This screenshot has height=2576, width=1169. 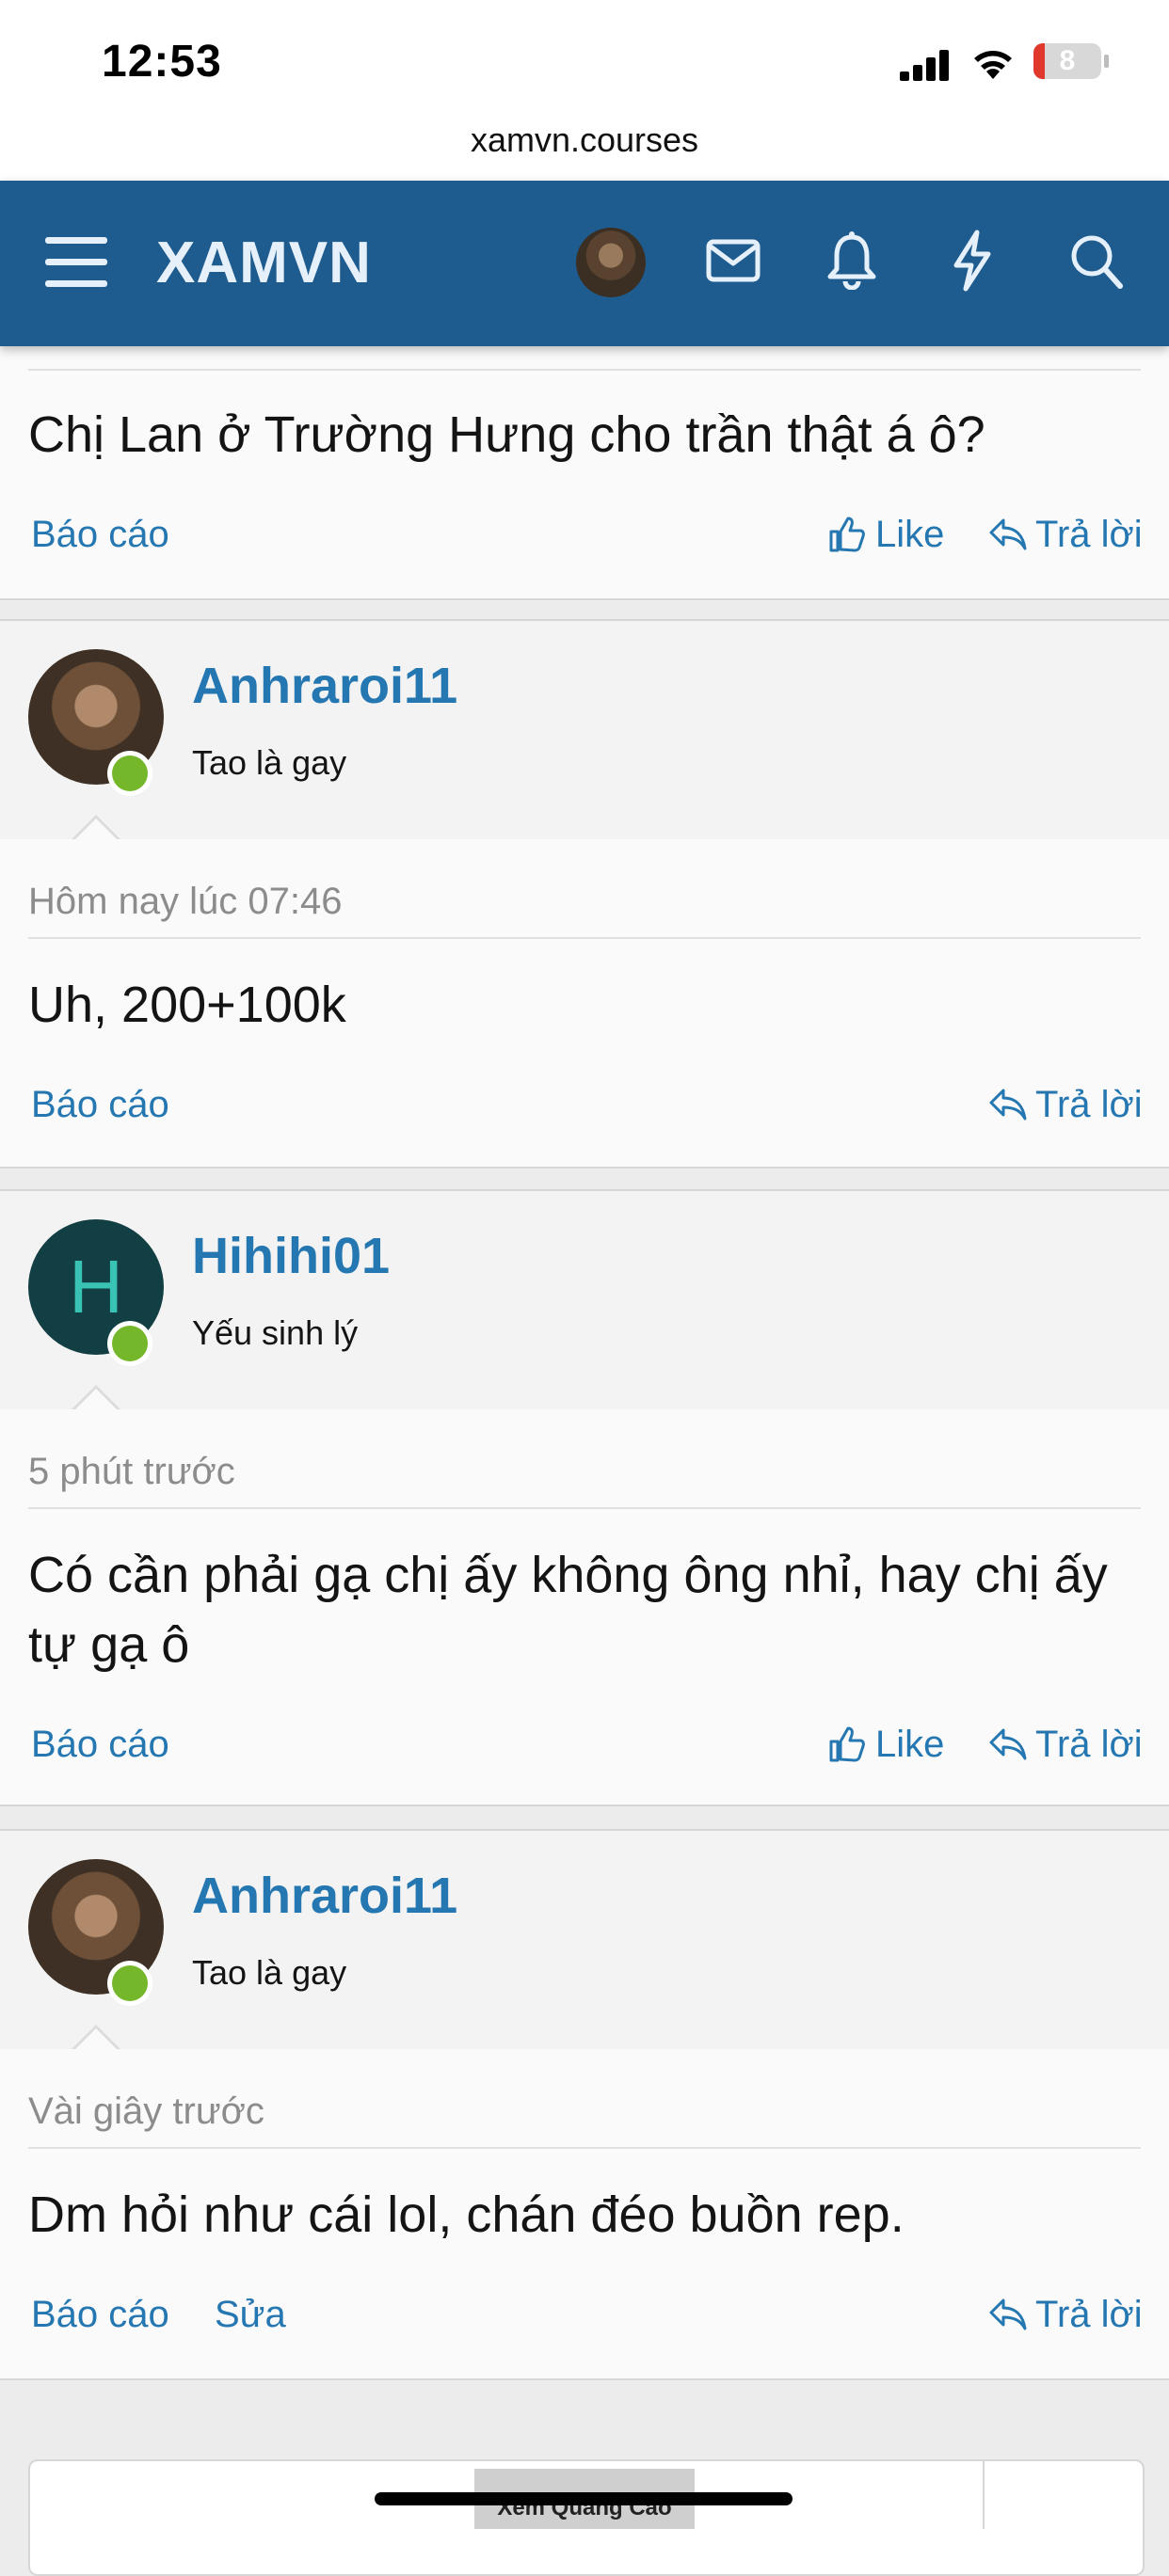 What do you see at coordinates (291, 1256) in the screenshot?
I see `username: Hihihi01` at bounding box center [291, 1256].